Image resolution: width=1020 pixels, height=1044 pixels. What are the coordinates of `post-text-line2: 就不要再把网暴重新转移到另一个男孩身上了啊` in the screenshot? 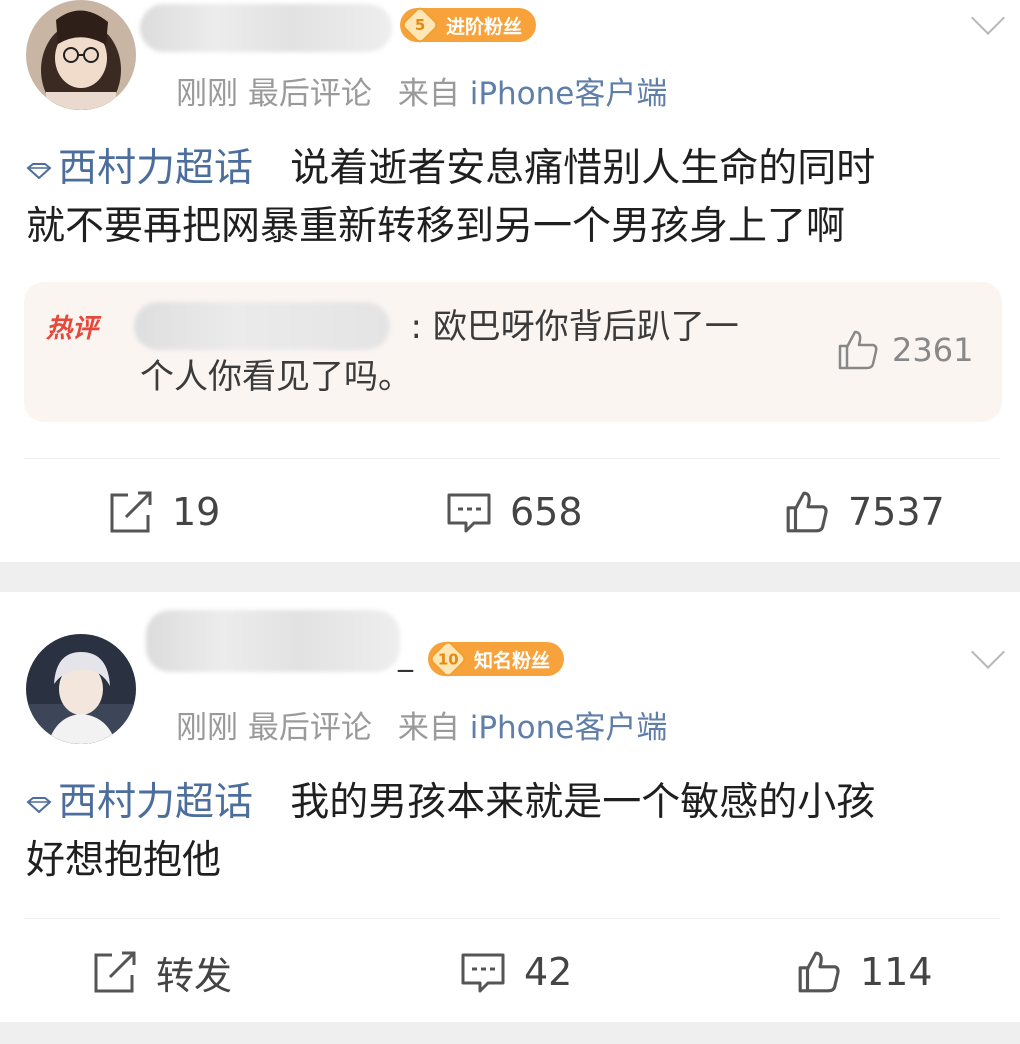 It's located at (436, 226).